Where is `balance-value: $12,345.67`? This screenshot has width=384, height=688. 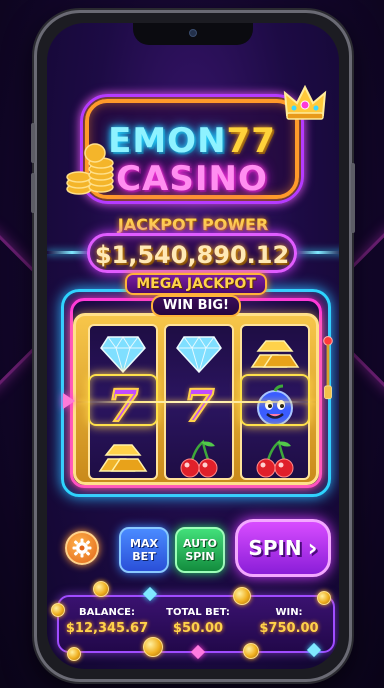
balance-value: $12,345.67 is located at coordinates (107, 628).